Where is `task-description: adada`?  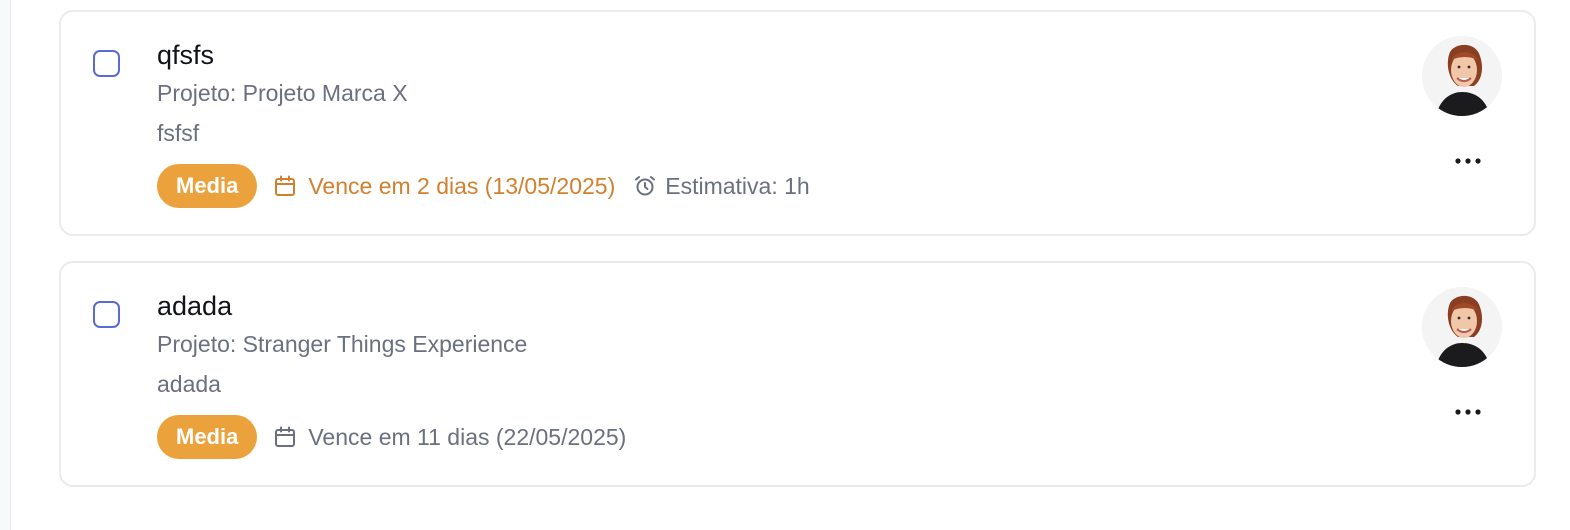 task-description: adada is located at coordinates (189, 384).